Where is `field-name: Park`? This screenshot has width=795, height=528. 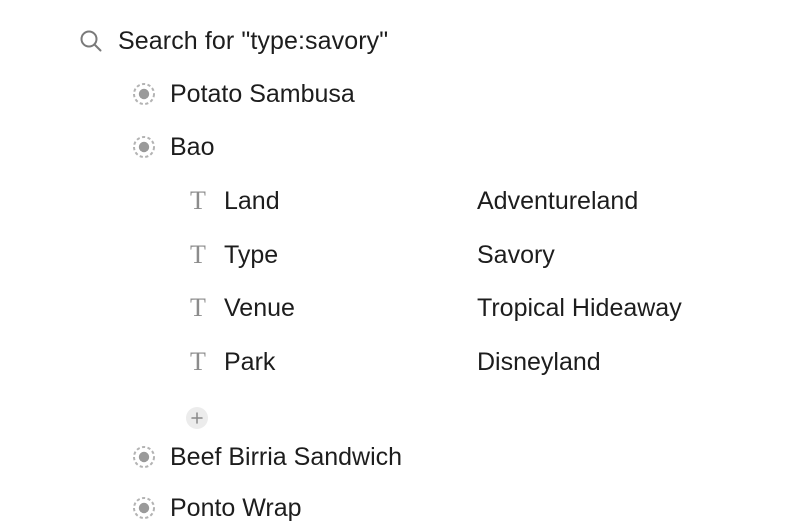
field-name: Park is located at coordinates (250, 361).